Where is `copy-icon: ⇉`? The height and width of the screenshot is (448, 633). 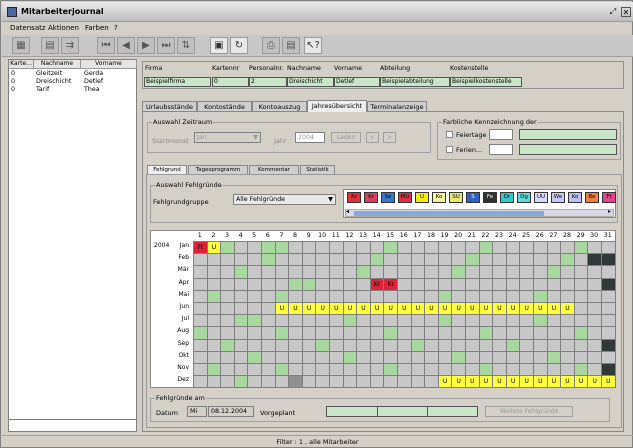 copy-icon: ⇉ is located at coordinates (70, 45).